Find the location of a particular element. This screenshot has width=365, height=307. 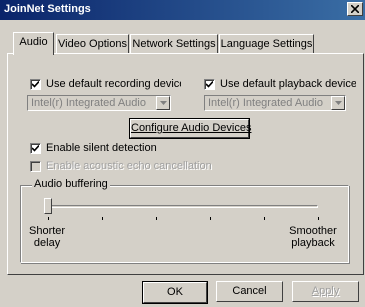

configure-audio-devices-label: Configure Audio Devices is located at coordinates (191, 128).